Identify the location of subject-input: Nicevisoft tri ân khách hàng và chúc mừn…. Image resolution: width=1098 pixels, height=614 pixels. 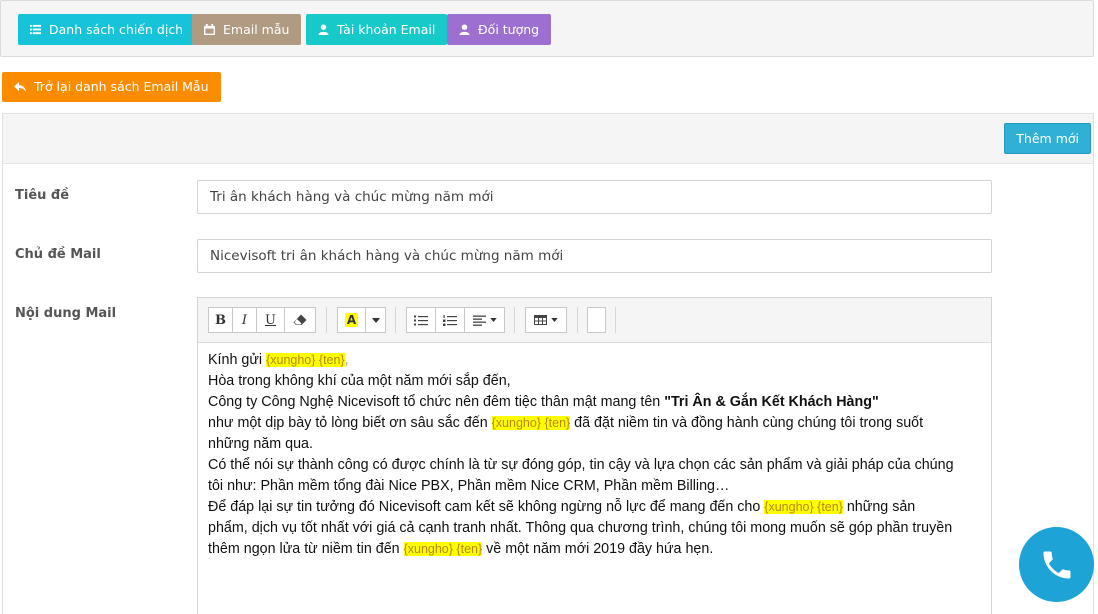
(594, 256).